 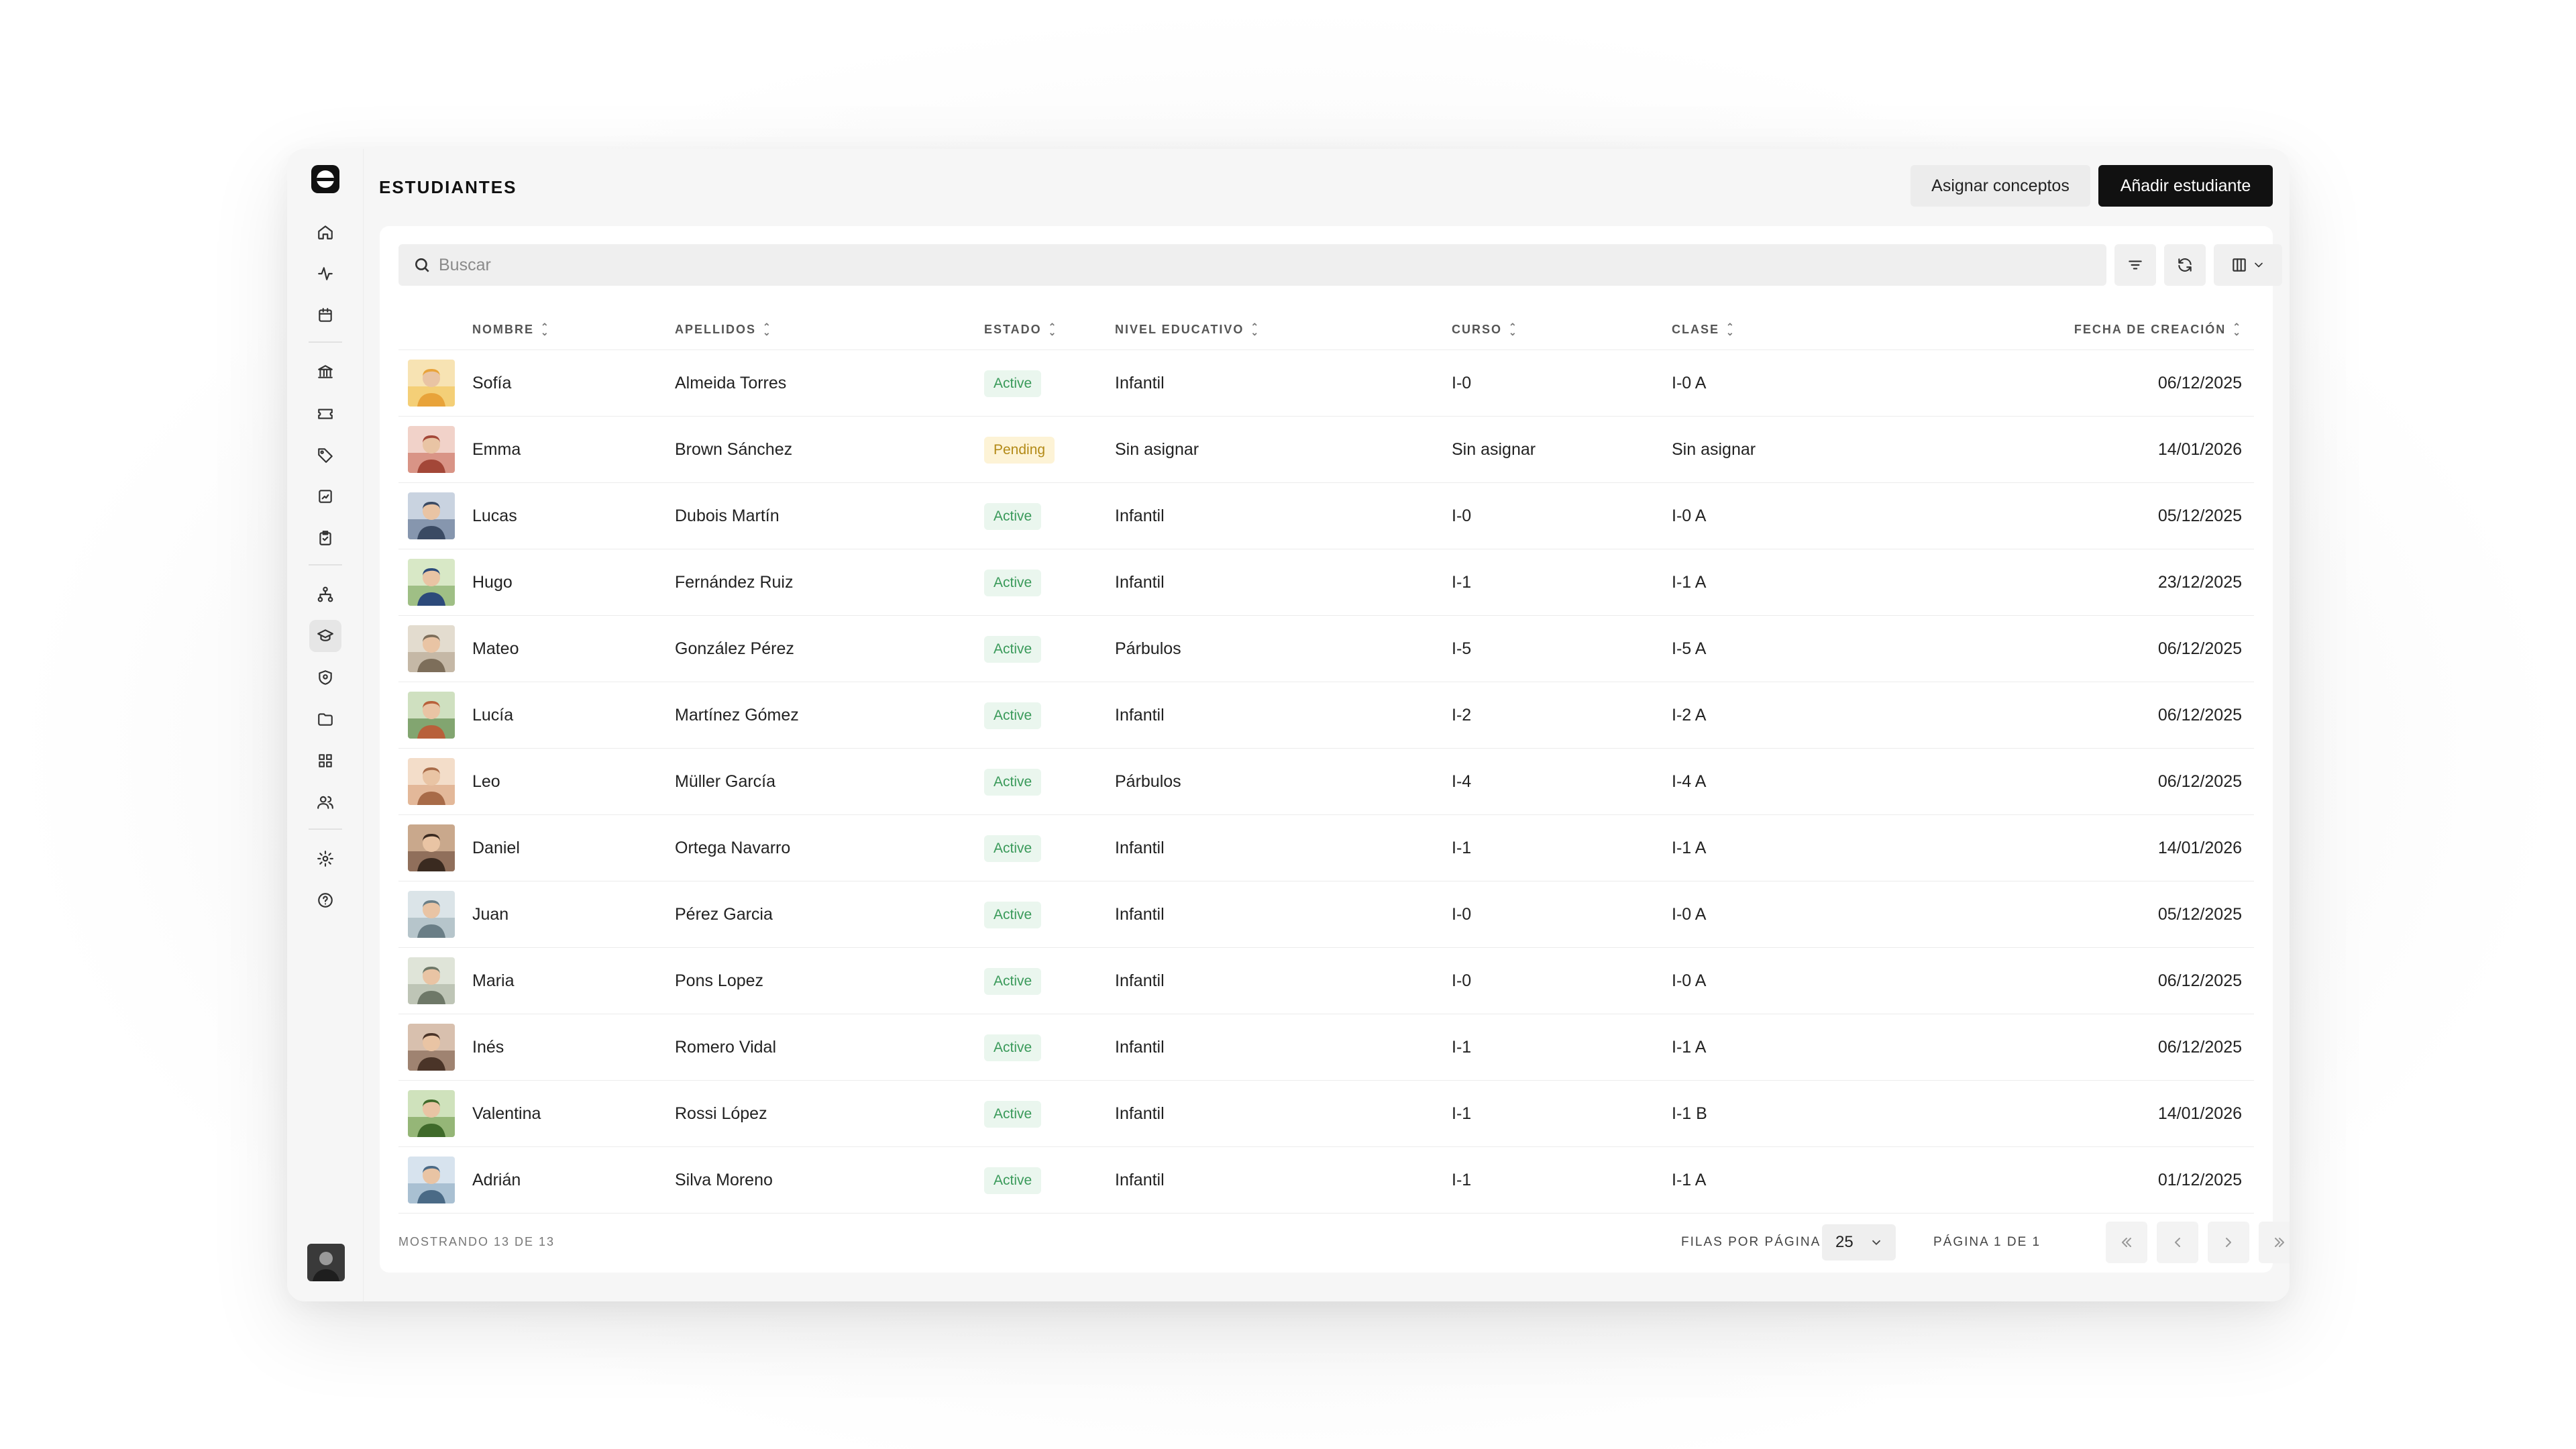 What do you see at coordinates (1148, 648) in the screenshot?
I see `cell-nivel: Párbulos` at bounding box center [1148, 648].